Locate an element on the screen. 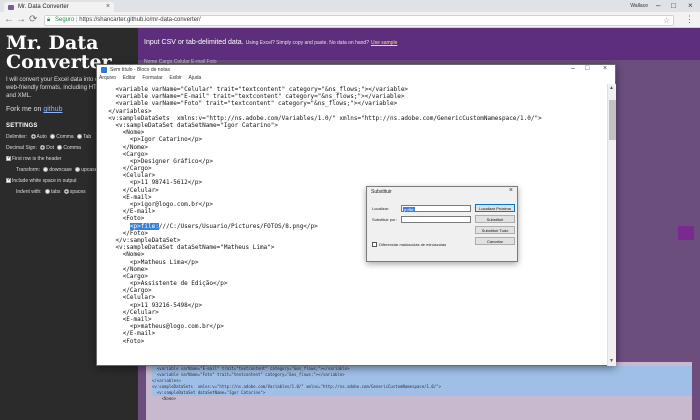 This screenshot has width=700, height=420. include-whitespace-checkbox: ✓ is located at coordinates (8, 181).